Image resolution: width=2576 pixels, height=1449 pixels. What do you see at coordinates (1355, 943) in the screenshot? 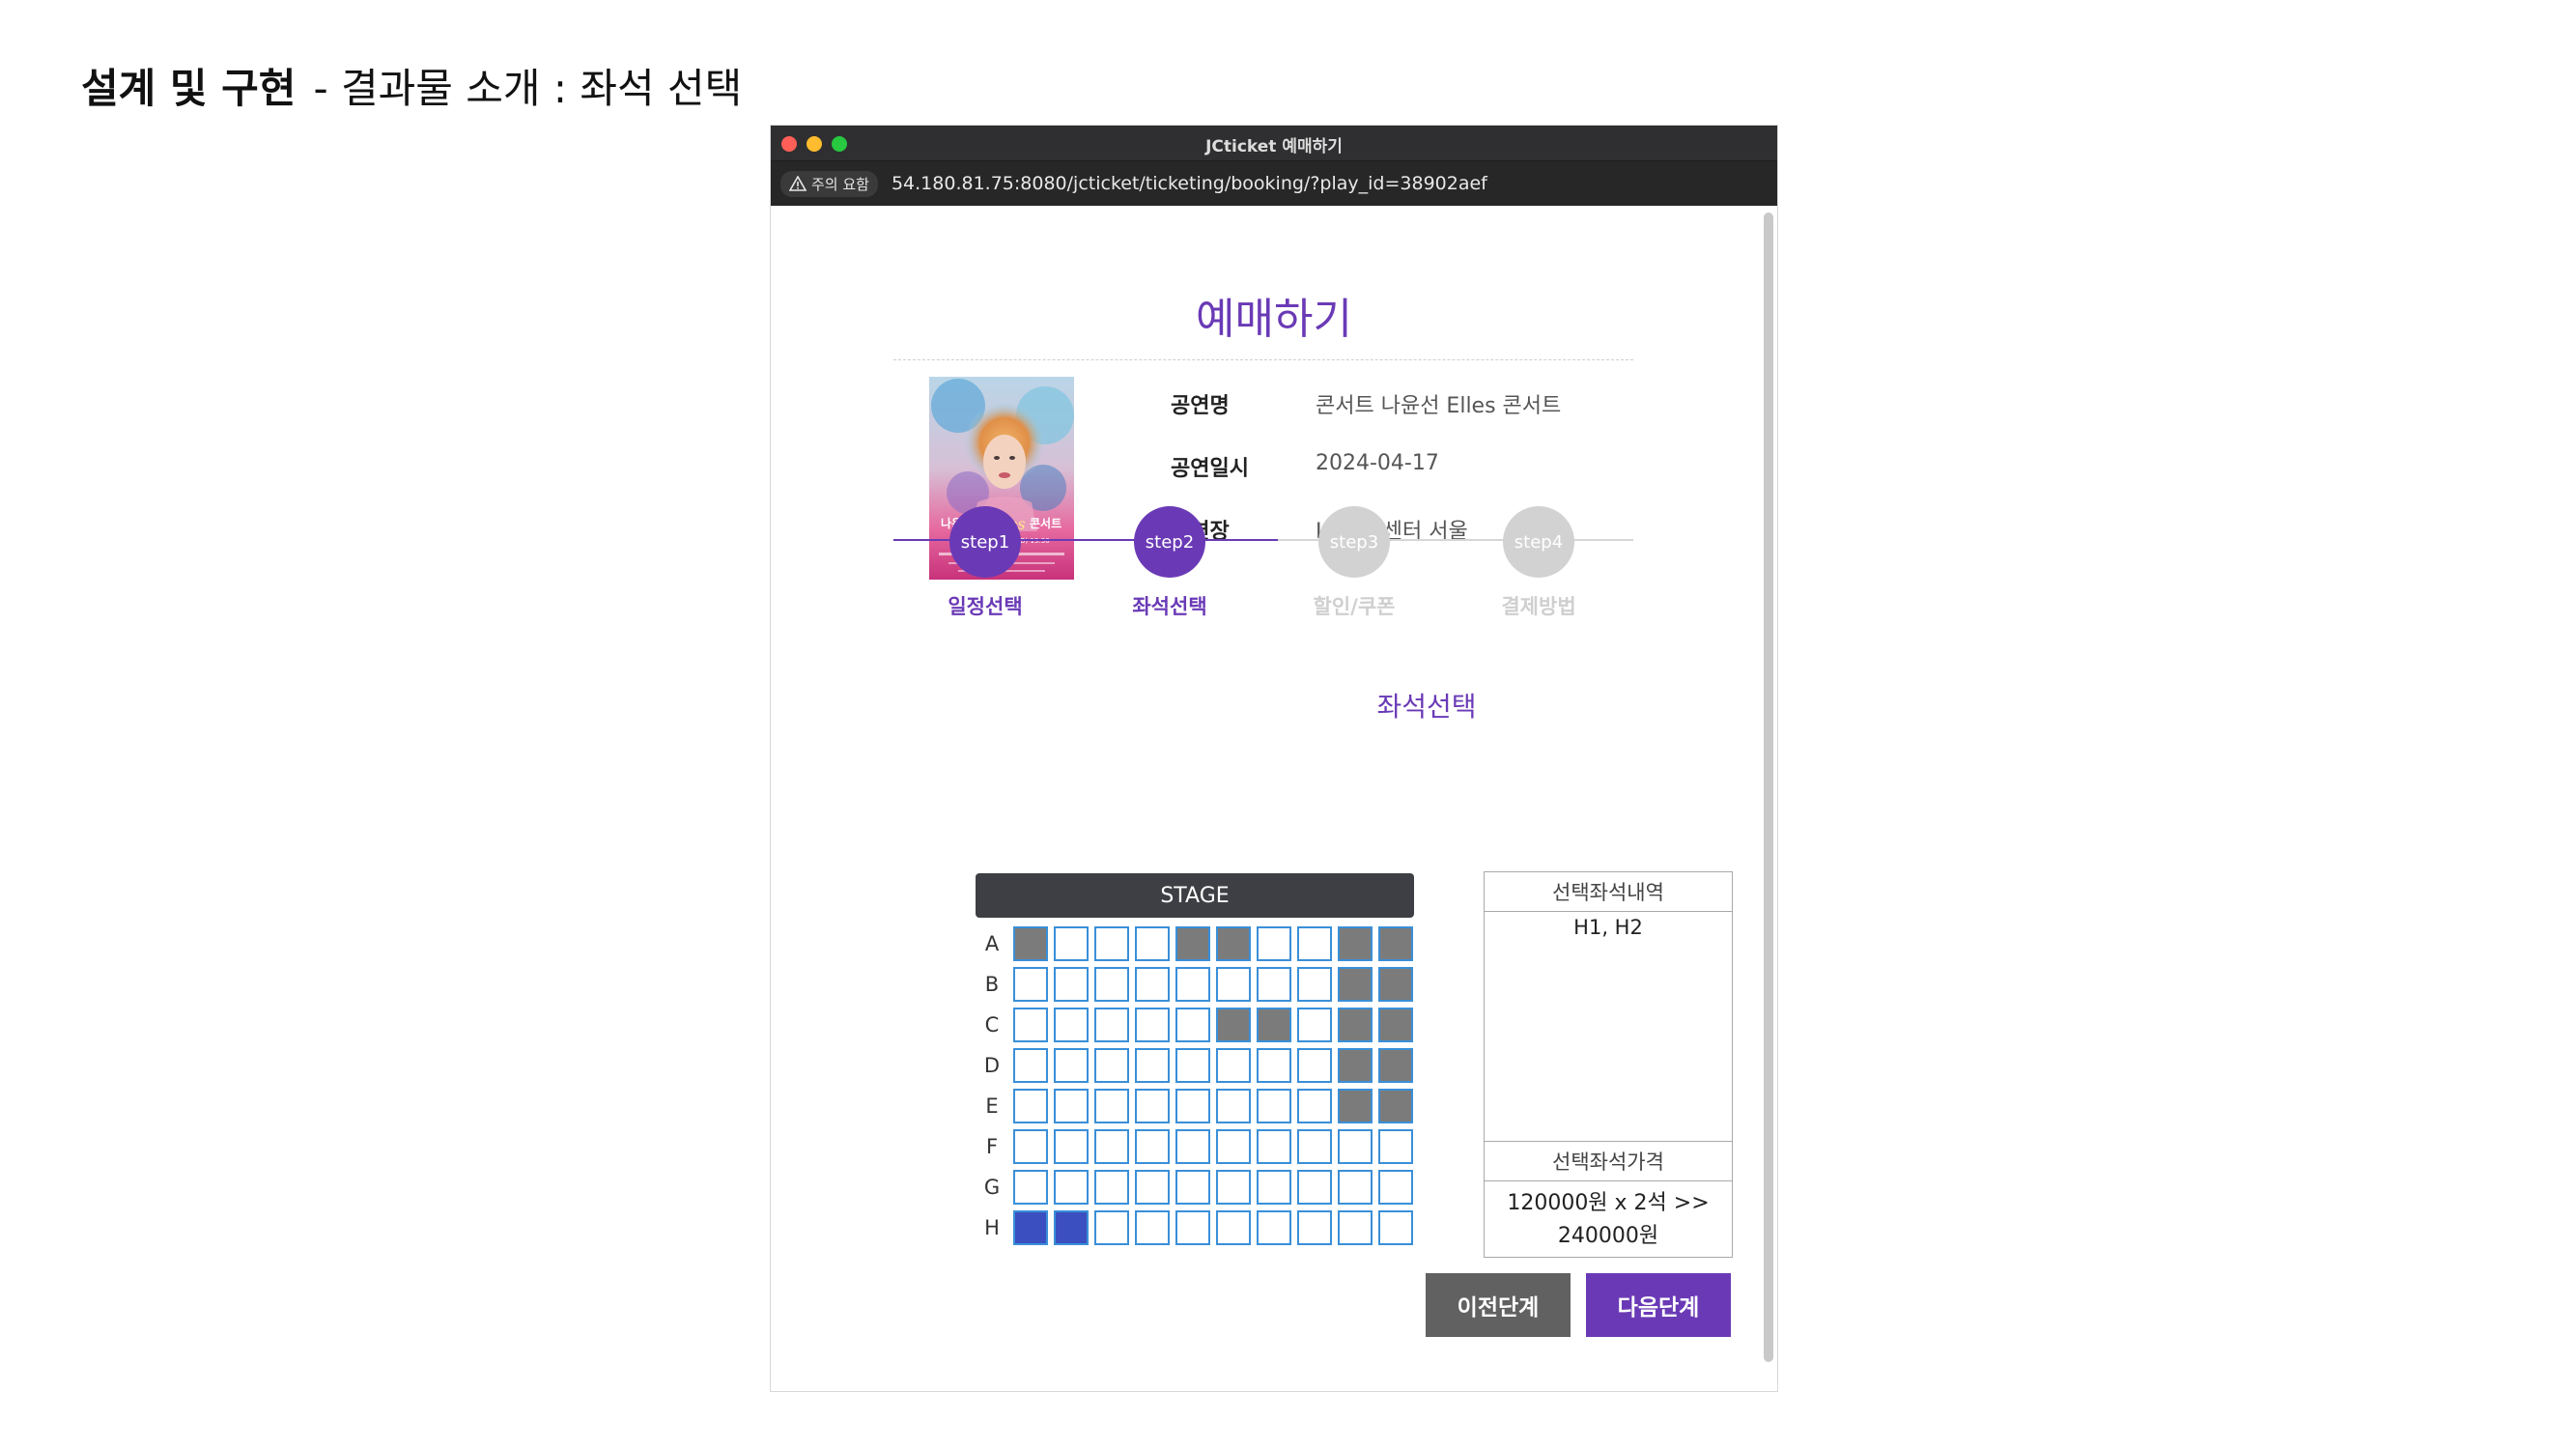
I see `seat-a9` at bounding box center [1355, 943].